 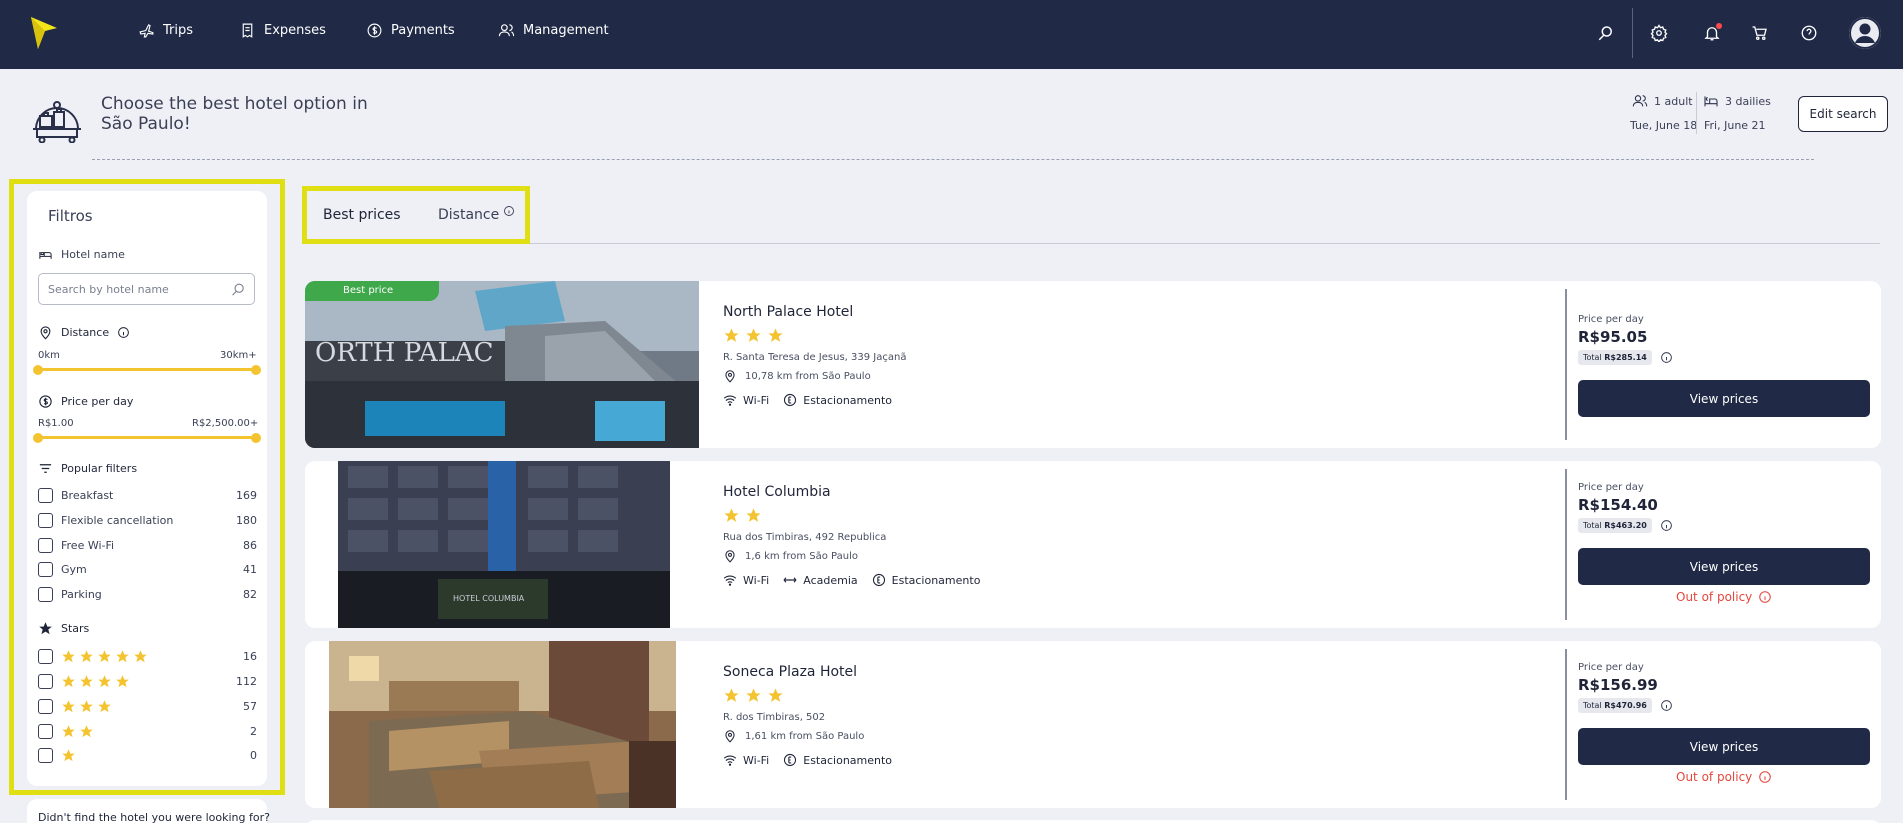 What do you see at coordinates (57, 122) in the screenshot?
I see `hotel-concierge-icon` at bounding box center [57, 122].